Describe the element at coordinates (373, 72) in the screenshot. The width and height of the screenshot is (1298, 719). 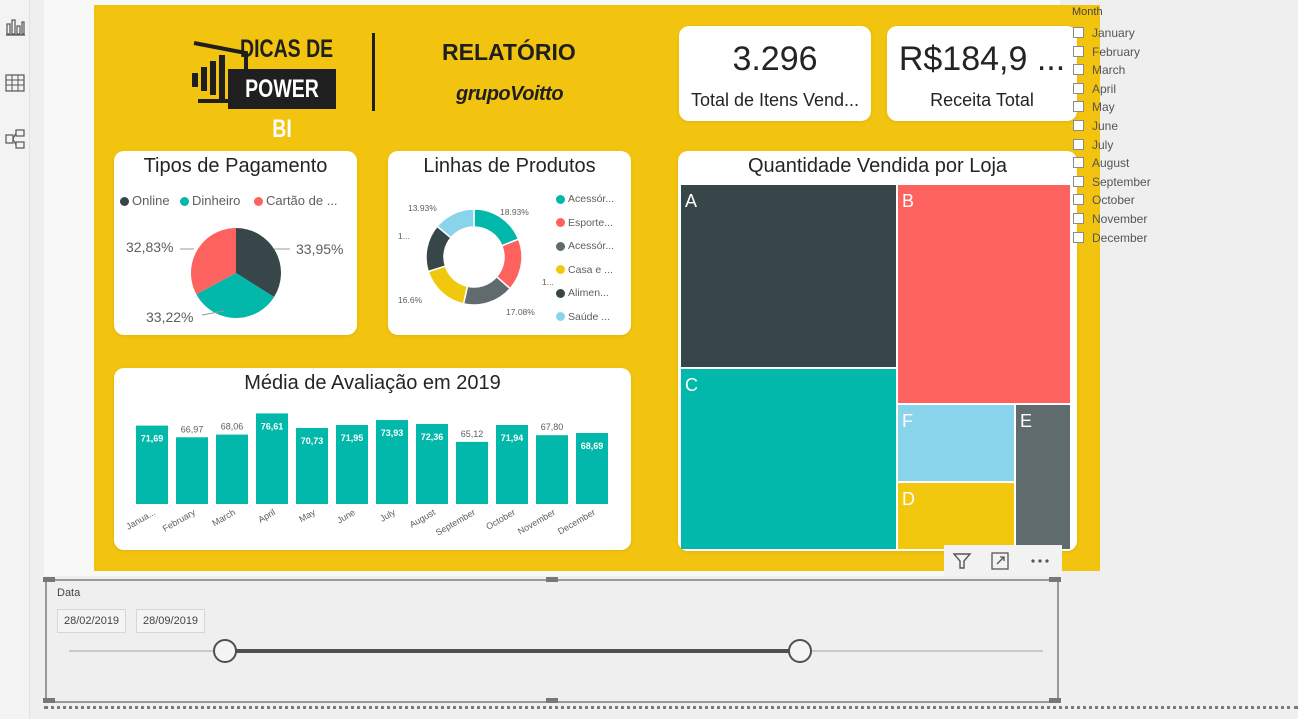
I see `logo-divider` at that location.